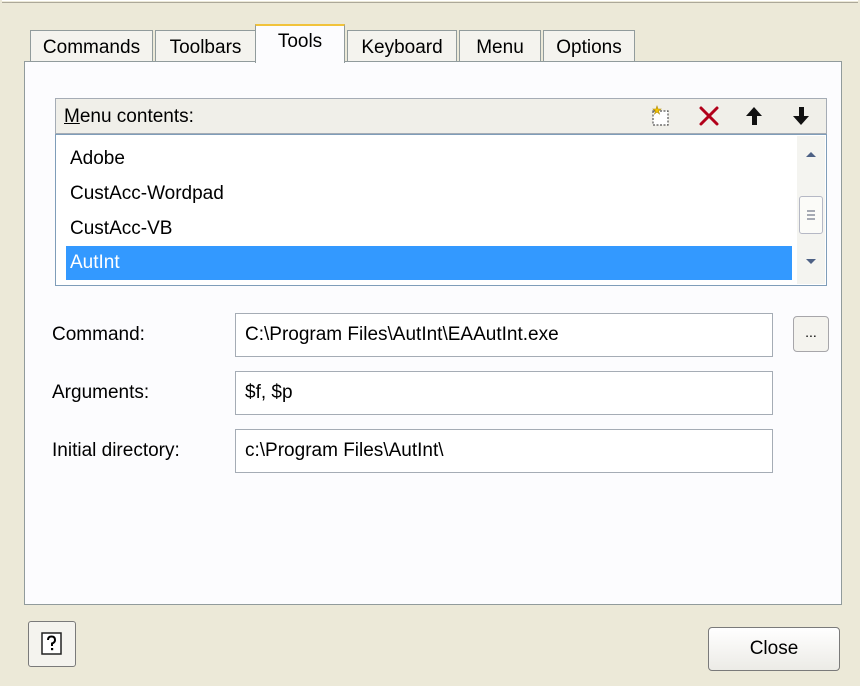 The width and height of the screenshot is (860, 686). What do you see at coordinates (661, 116) in the screenshot?
I see `new-item-icon` at bounding box center [661, 116].